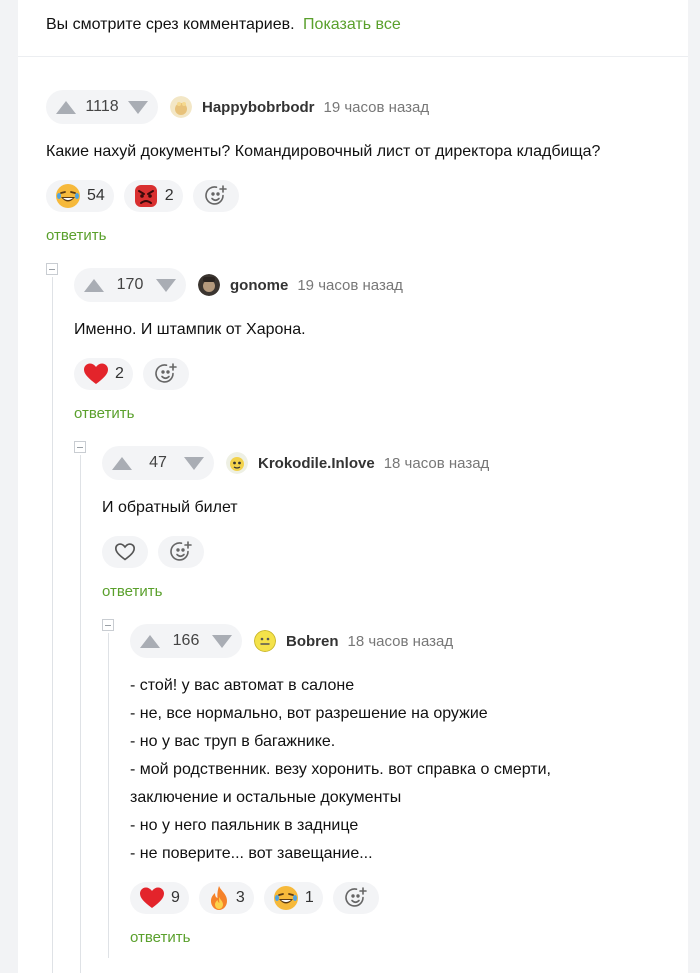  What do you see at coordinates (316, 463) in the screenshot?
I see `author-name: Krokodile.Inlove` at bounding box center [316, 463].